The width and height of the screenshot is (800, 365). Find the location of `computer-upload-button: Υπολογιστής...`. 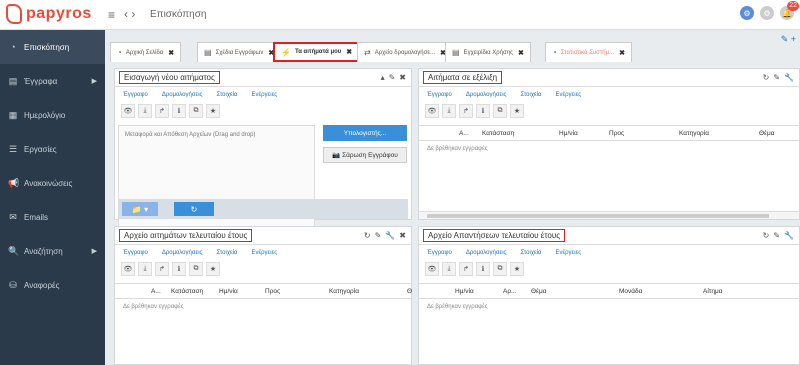

computer-upload-button: Υπολογιστής... is located at coordinates (365, 133).